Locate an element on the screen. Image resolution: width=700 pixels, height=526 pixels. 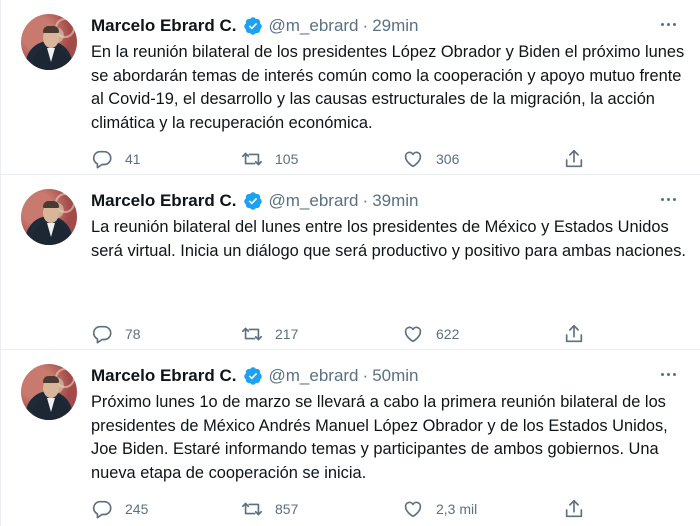
like-count: 622 is located at coordinates (448, 334).